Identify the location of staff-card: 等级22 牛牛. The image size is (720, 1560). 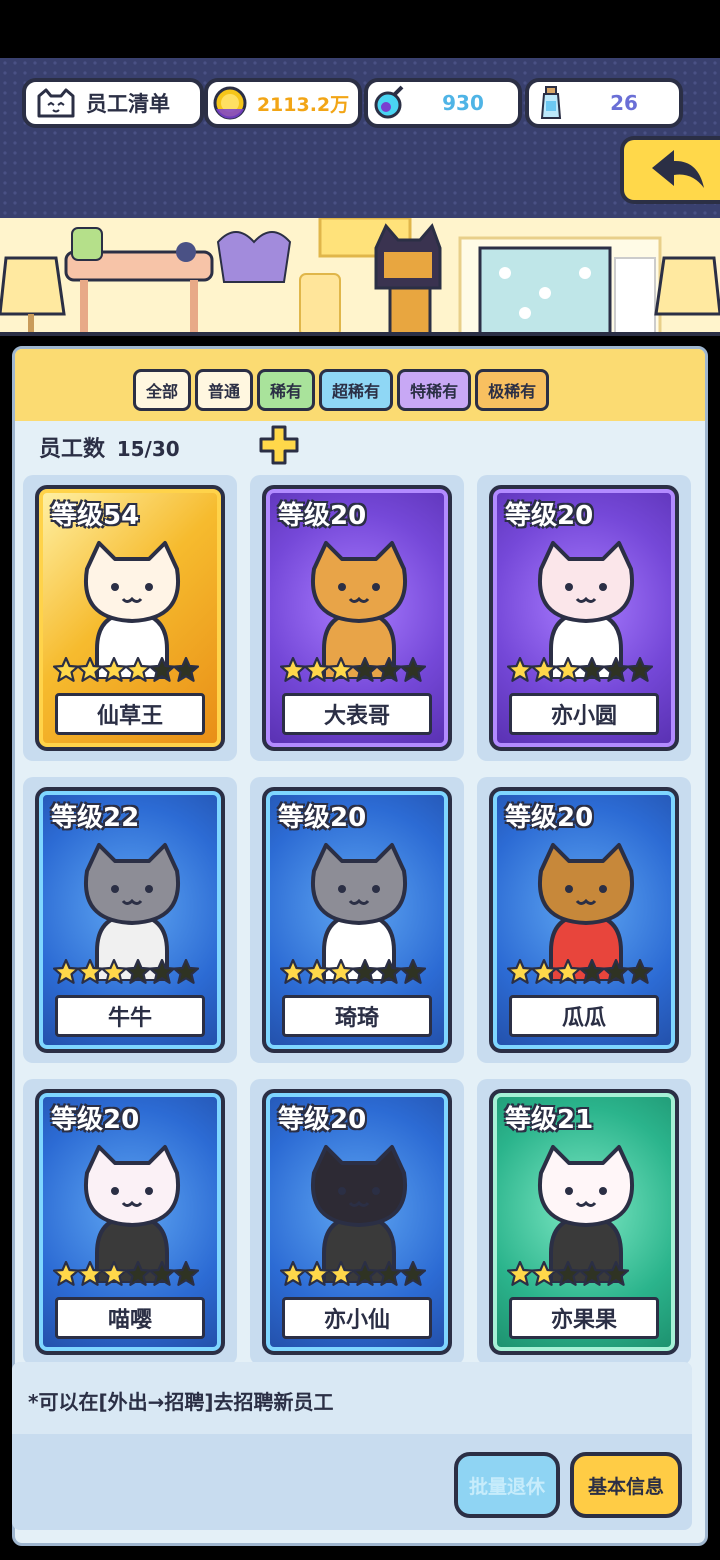
(130, 920).